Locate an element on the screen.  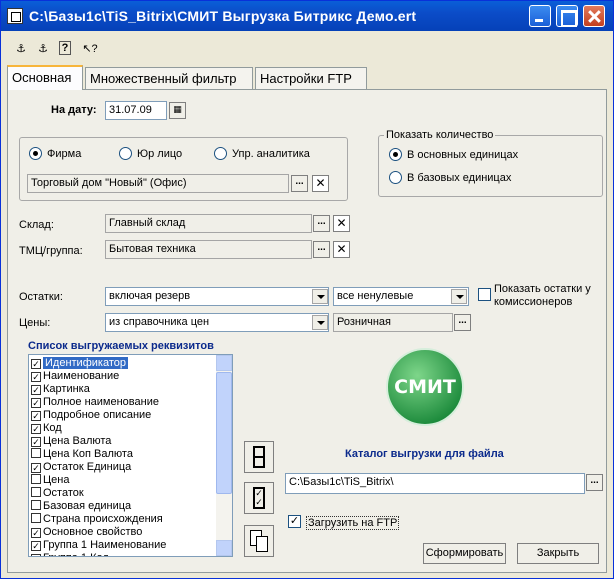
export-path-input: C:\Базы1с\TiS_Bitrix\ is located at coordinates (435, 483).